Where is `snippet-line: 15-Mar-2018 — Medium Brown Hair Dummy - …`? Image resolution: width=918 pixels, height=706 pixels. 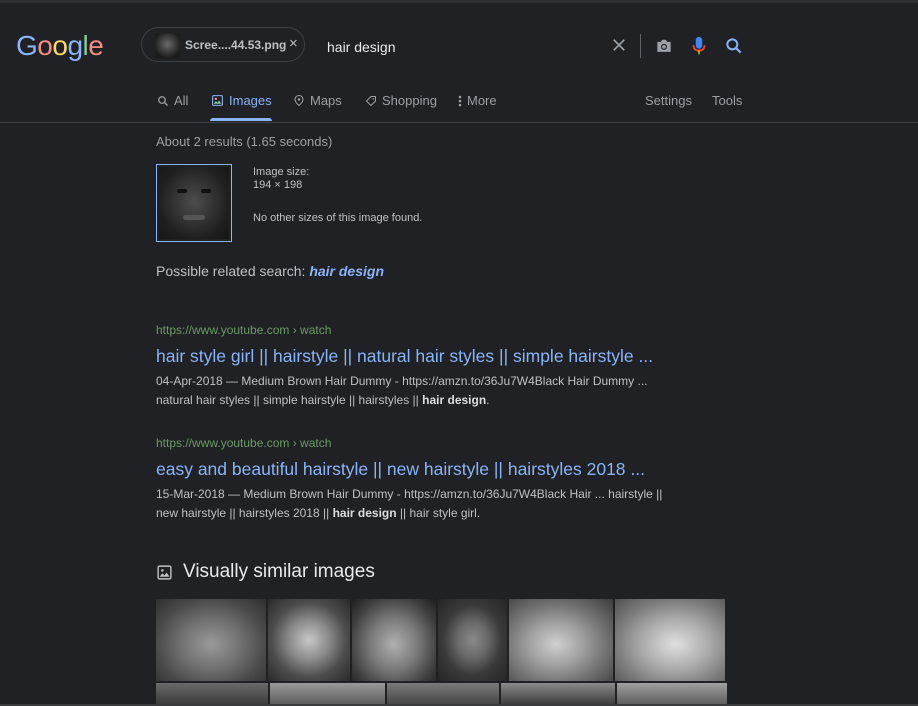 snippet-line: 15-Mar-2018 — Medium Brown Hair Dummy - … is located at coordinates (409, 494).